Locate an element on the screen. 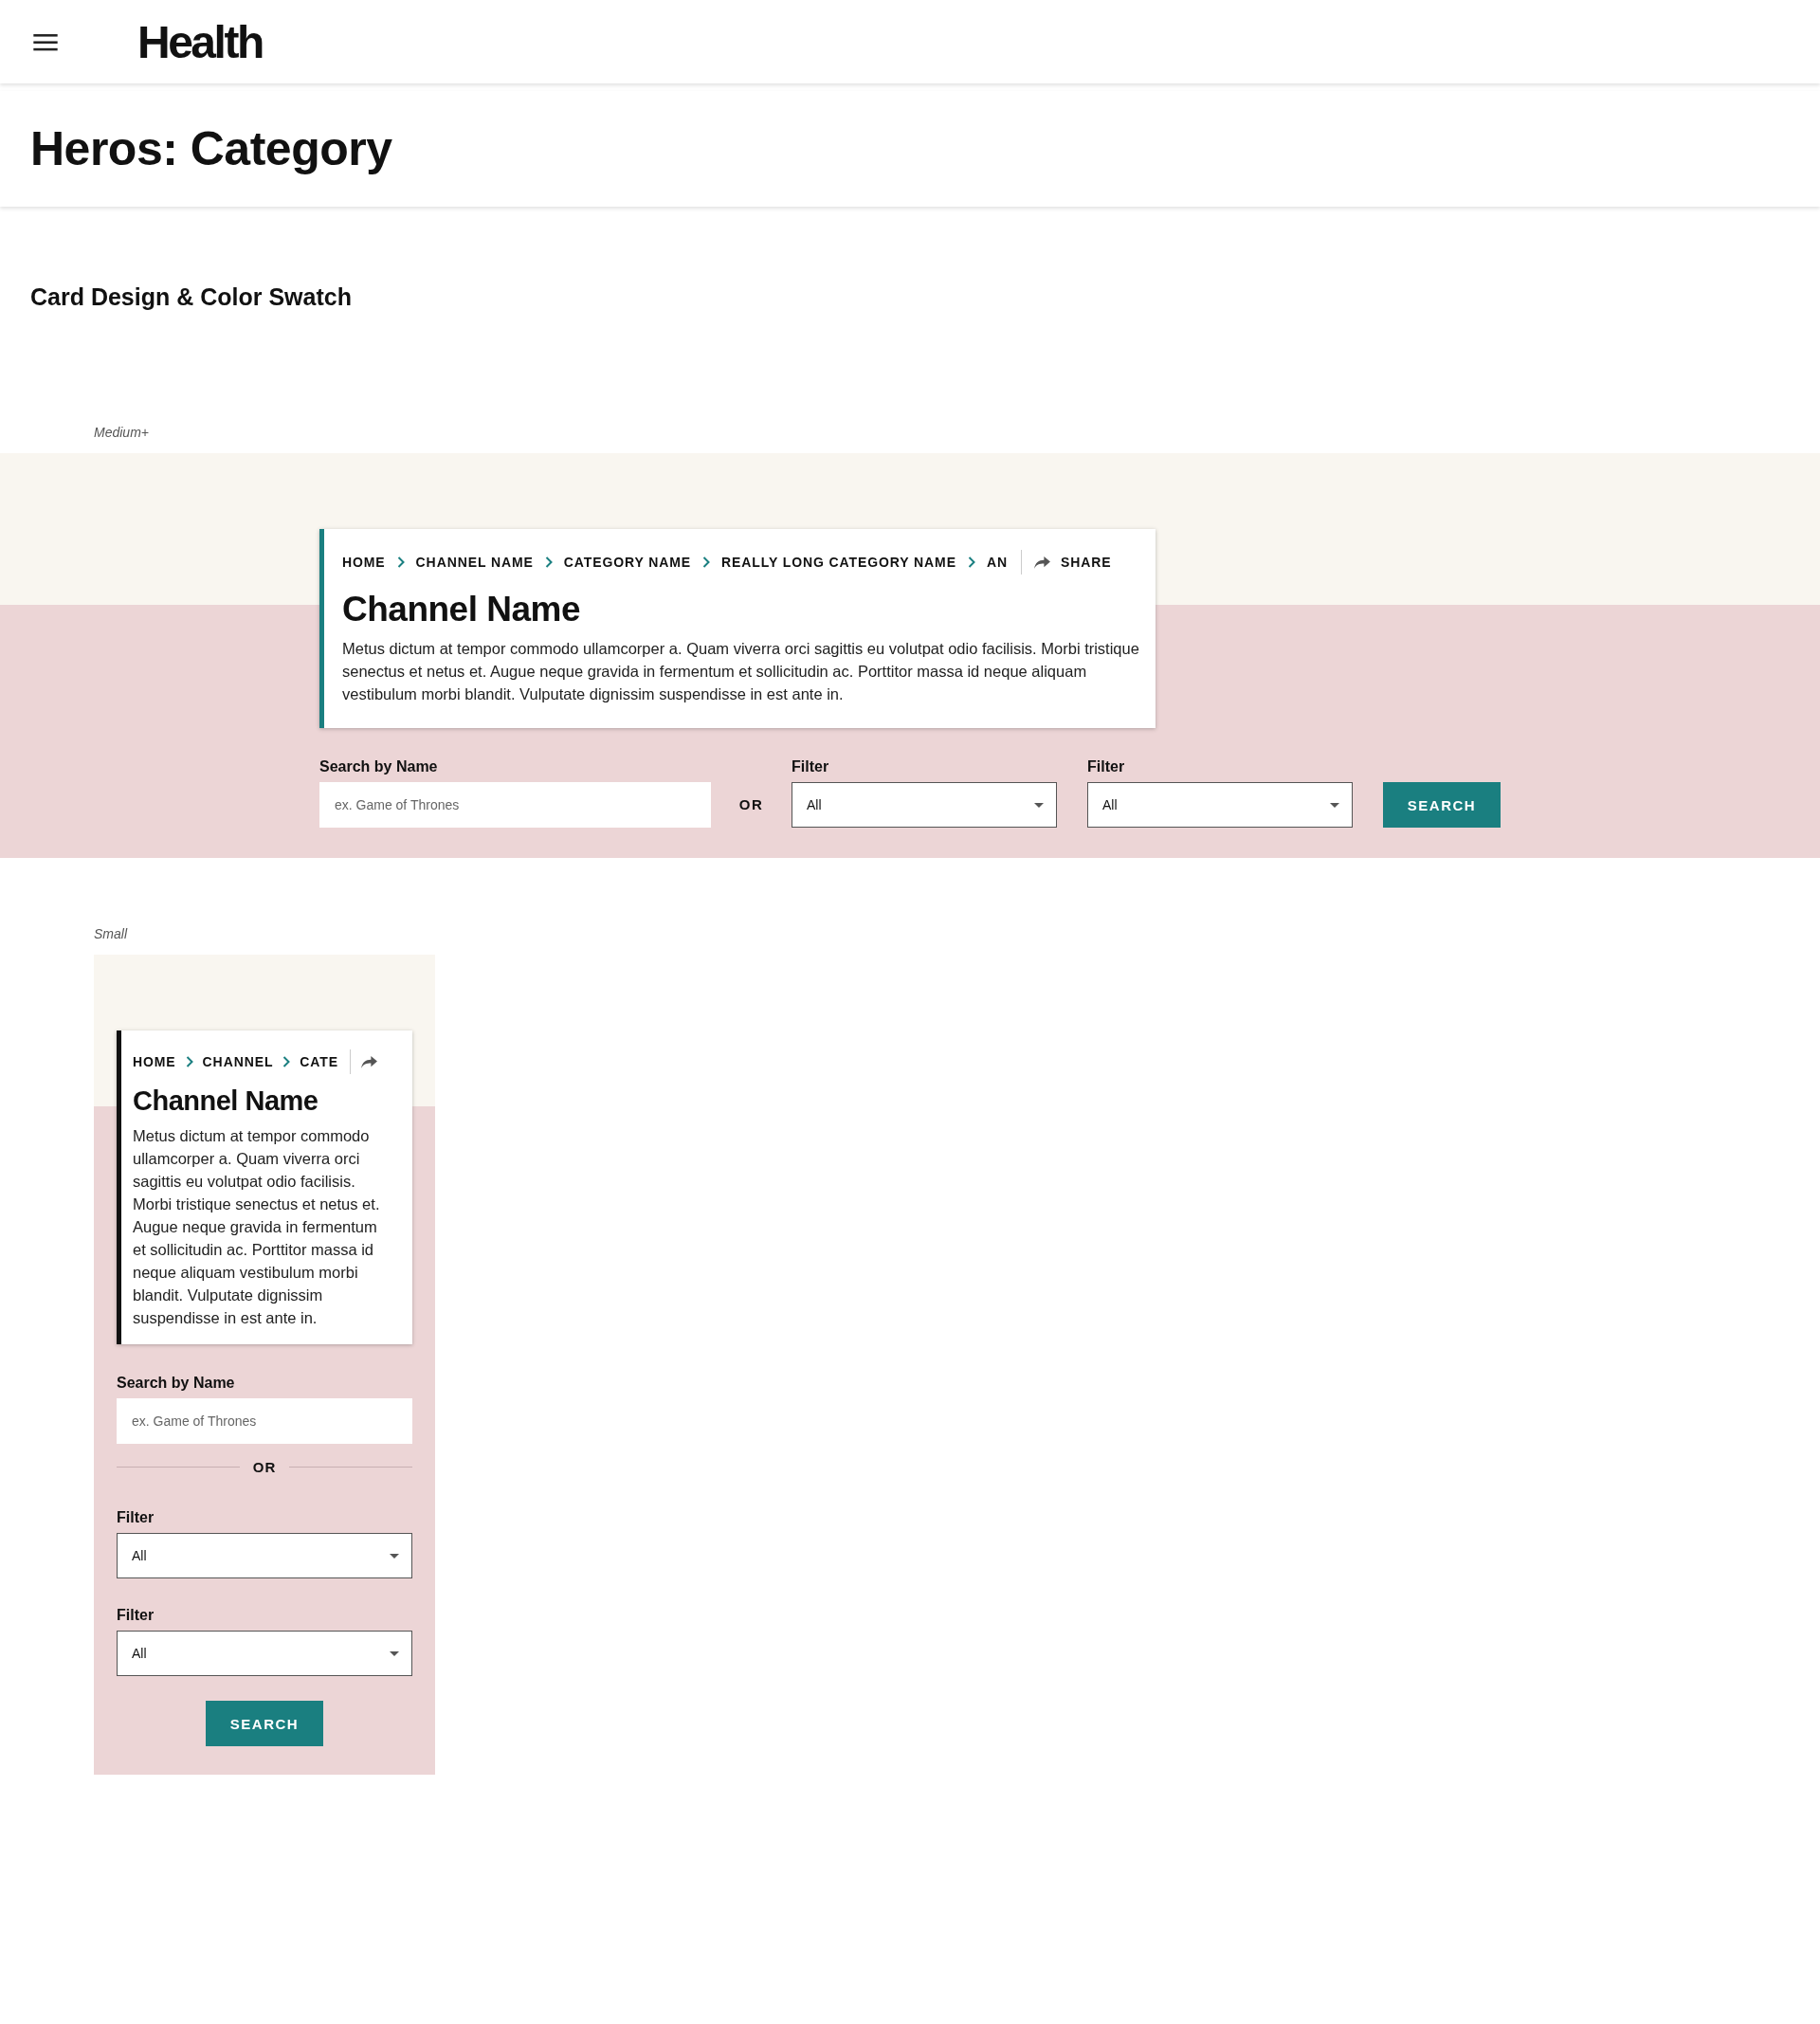  share-link: SHARE is located at coordinates (1072, 562).